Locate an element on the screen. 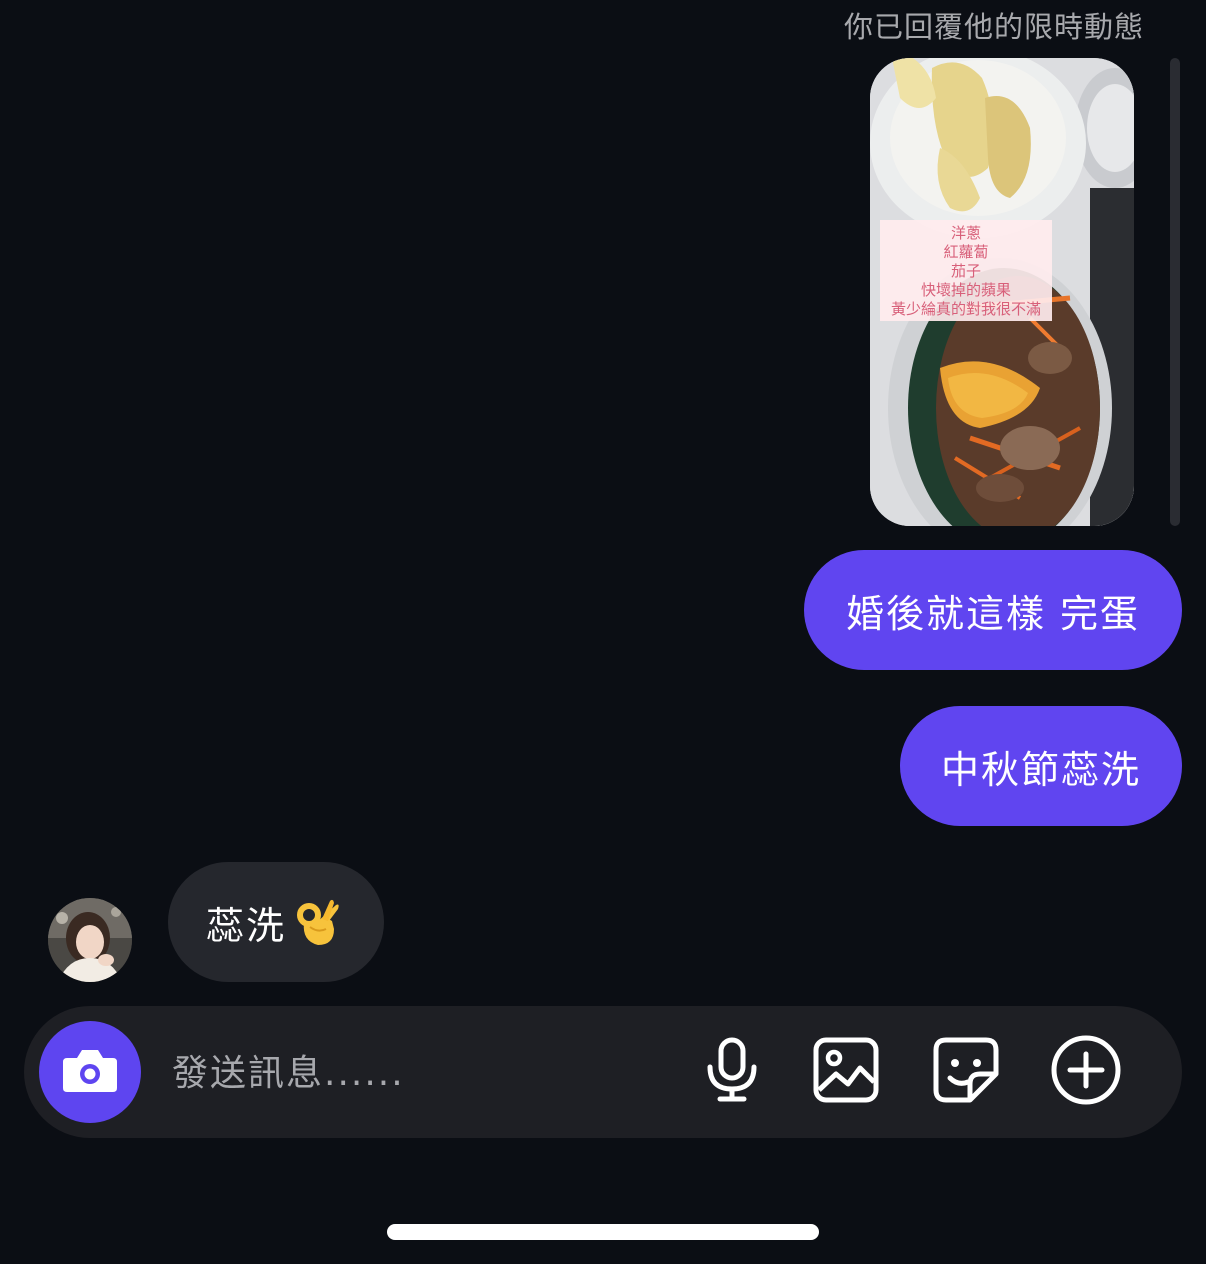  sent-message-bubble: 婚後就這樣 完蛋 is located at coordinates (993, 610).